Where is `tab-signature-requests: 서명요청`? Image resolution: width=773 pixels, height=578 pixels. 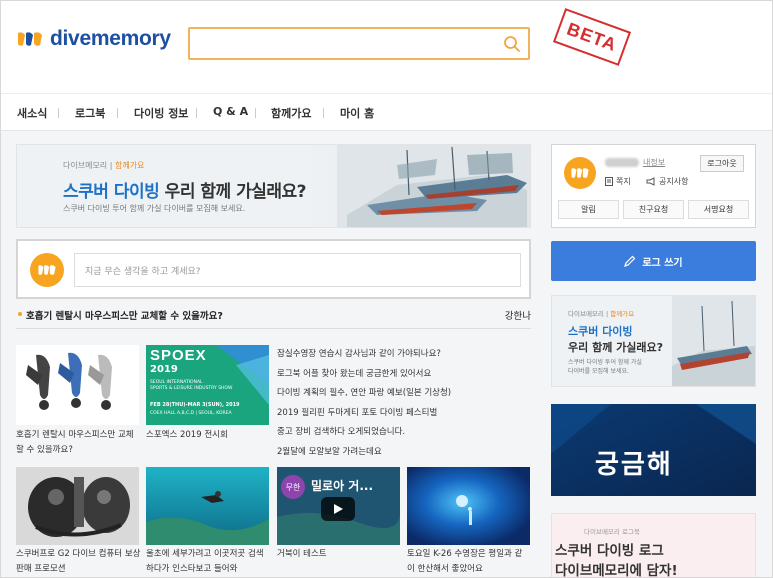
tab-signature-requests: 서명요청 is located at coordinates (718, 209).